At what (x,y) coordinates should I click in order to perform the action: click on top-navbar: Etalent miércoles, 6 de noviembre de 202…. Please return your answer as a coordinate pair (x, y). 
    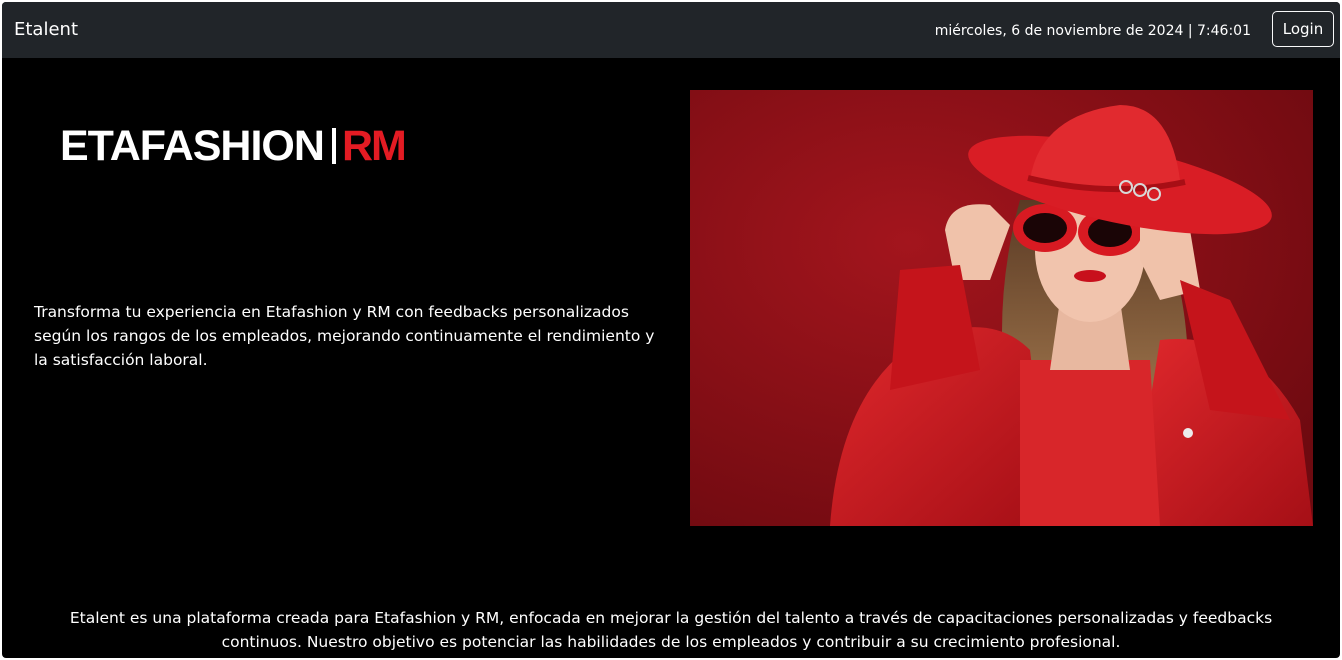
    Looking at the image, I should click on (671, 30).